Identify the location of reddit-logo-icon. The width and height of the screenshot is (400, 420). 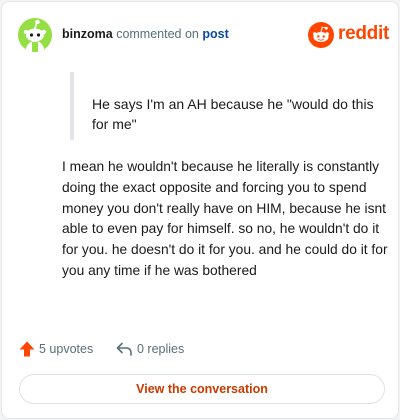
(321, 35).